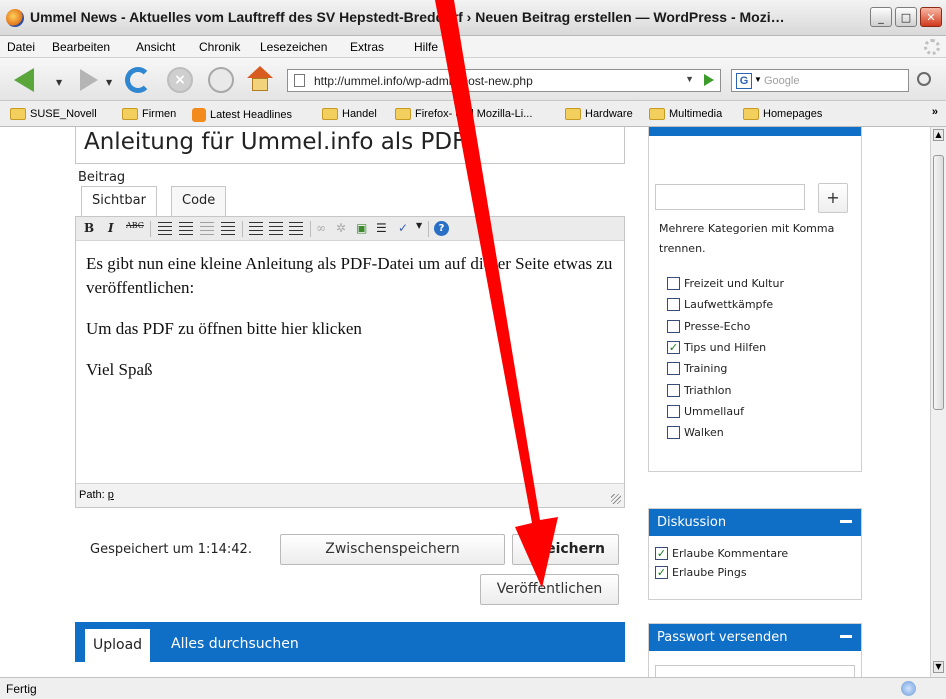  Describe the element at coordinates (549, 589) in the screenshot. I see `publish-button: Veröffentlichen` at that location.